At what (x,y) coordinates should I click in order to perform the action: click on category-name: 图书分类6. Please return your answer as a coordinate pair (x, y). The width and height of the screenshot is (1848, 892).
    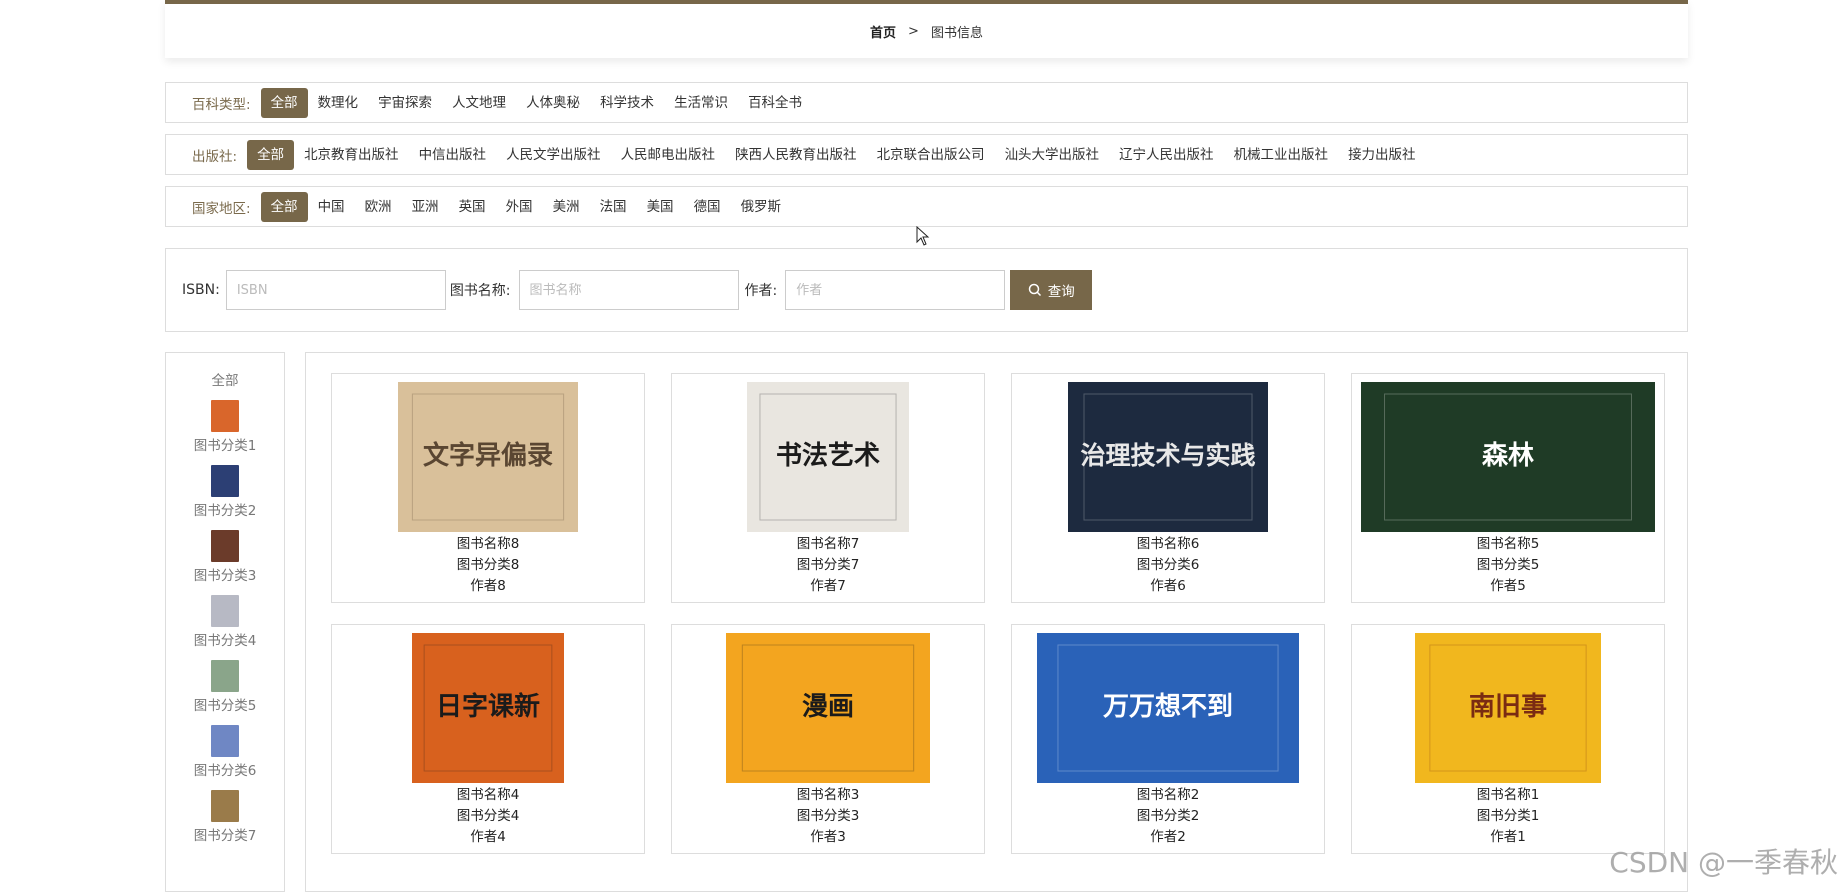
    Looking at the image, I should click on (225, 771).